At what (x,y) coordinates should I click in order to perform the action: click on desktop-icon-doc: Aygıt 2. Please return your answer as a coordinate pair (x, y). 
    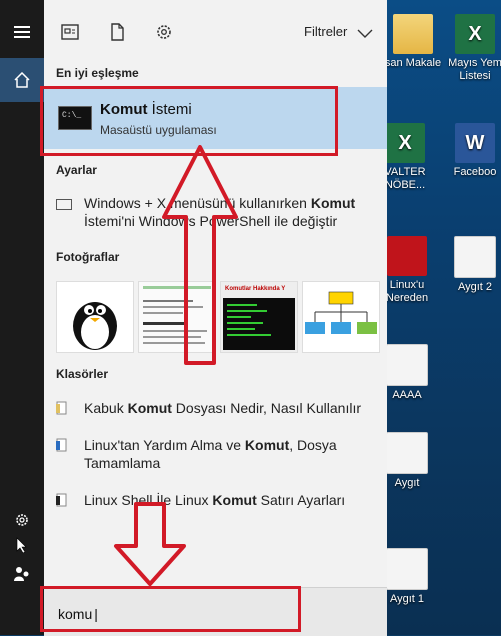
    Looking at the image, I should click on (470, 265).